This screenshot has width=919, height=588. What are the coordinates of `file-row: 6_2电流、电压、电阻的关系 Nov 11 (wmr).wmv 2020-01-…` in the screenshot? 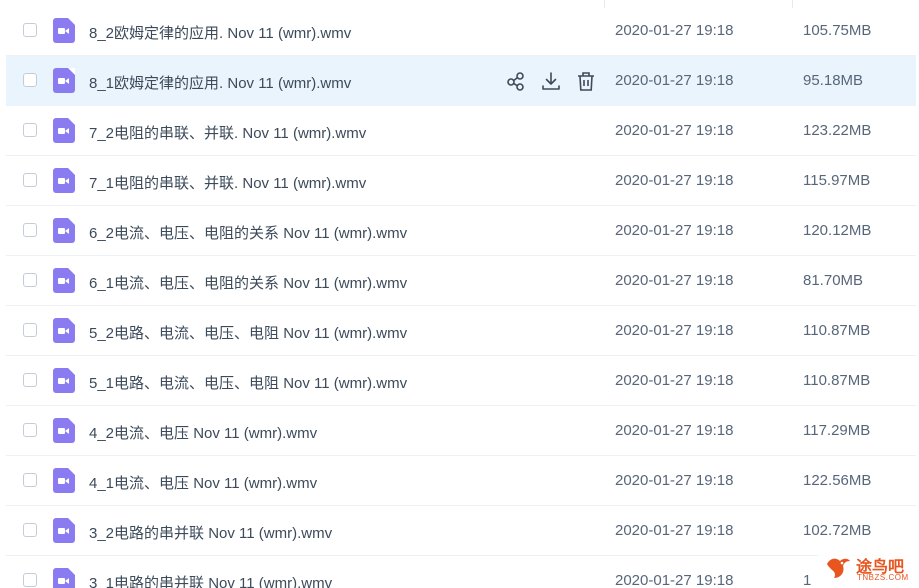 It's located at (461, 231).